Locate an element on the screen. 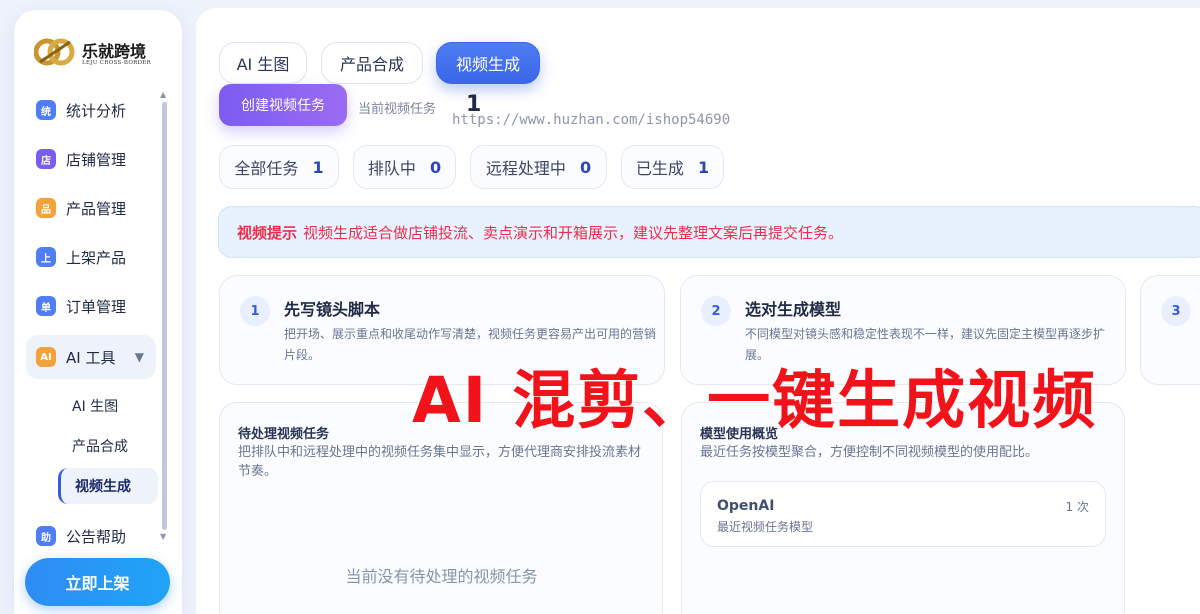 The image size is (1200, 614). stat-label: 排队中 is located at coordinates (391, 168).